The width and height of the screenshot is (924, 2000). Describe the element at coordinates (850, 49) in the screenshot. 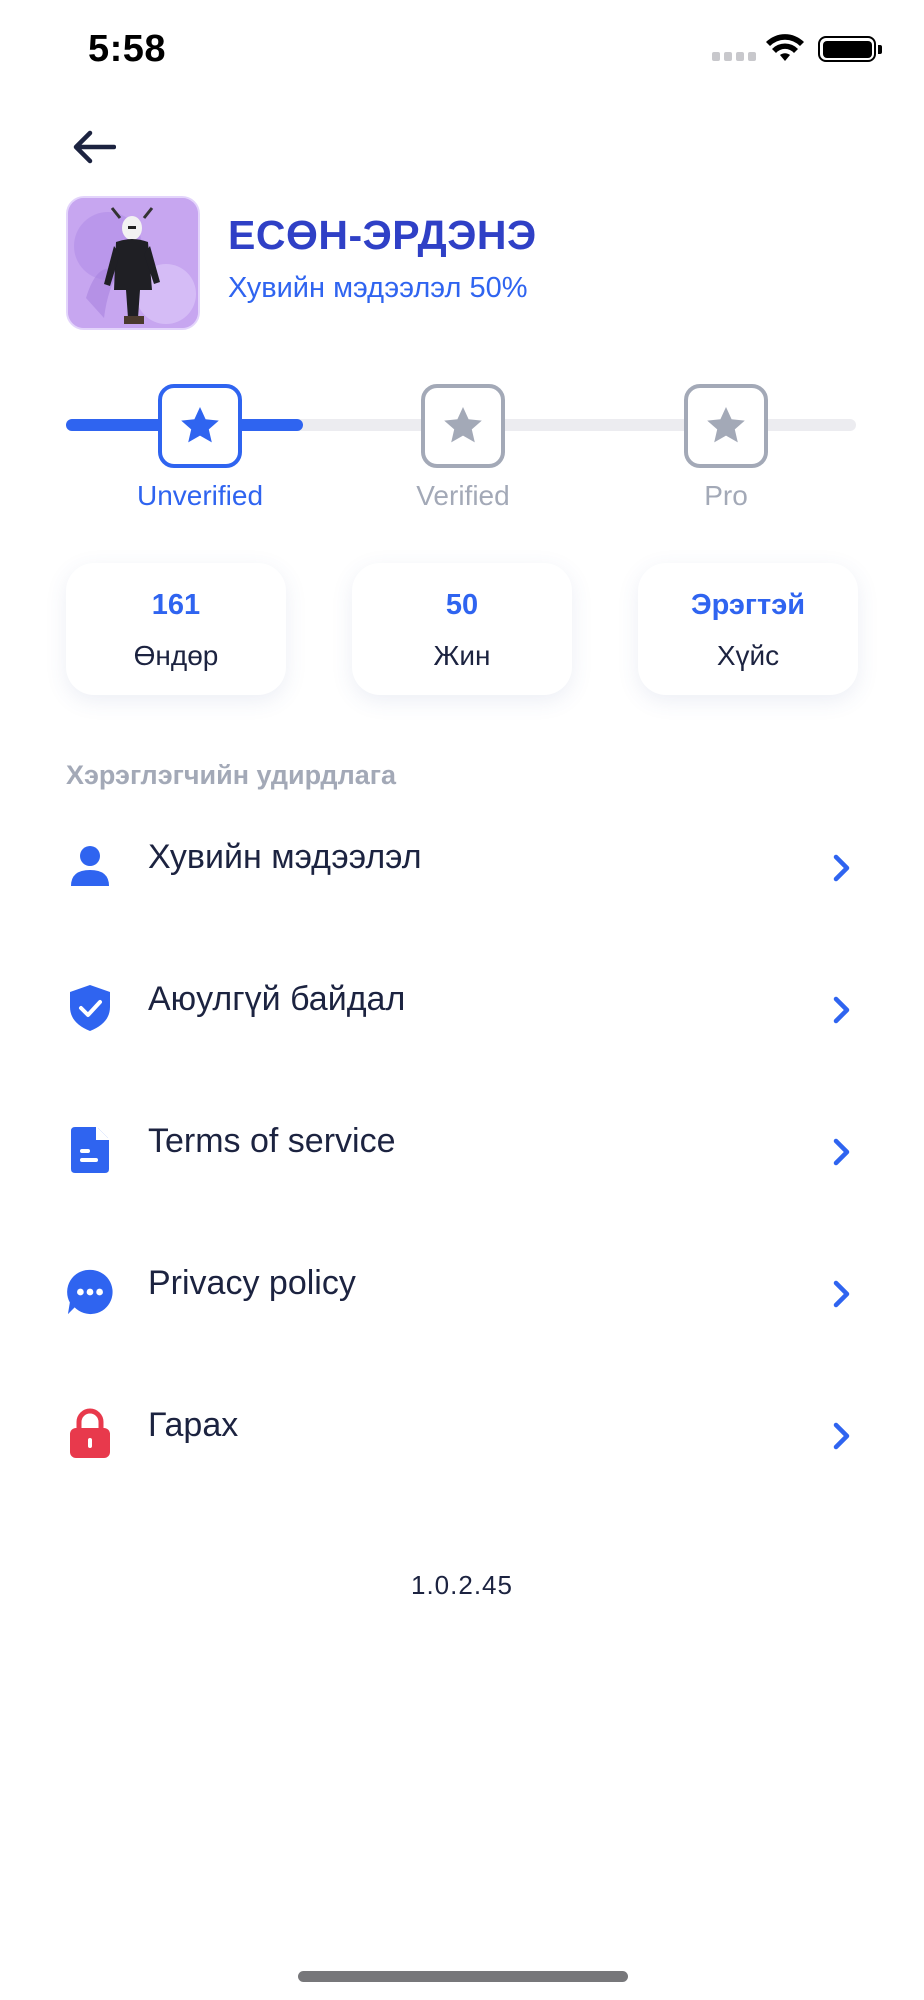

I see `battery-icon` at that location.